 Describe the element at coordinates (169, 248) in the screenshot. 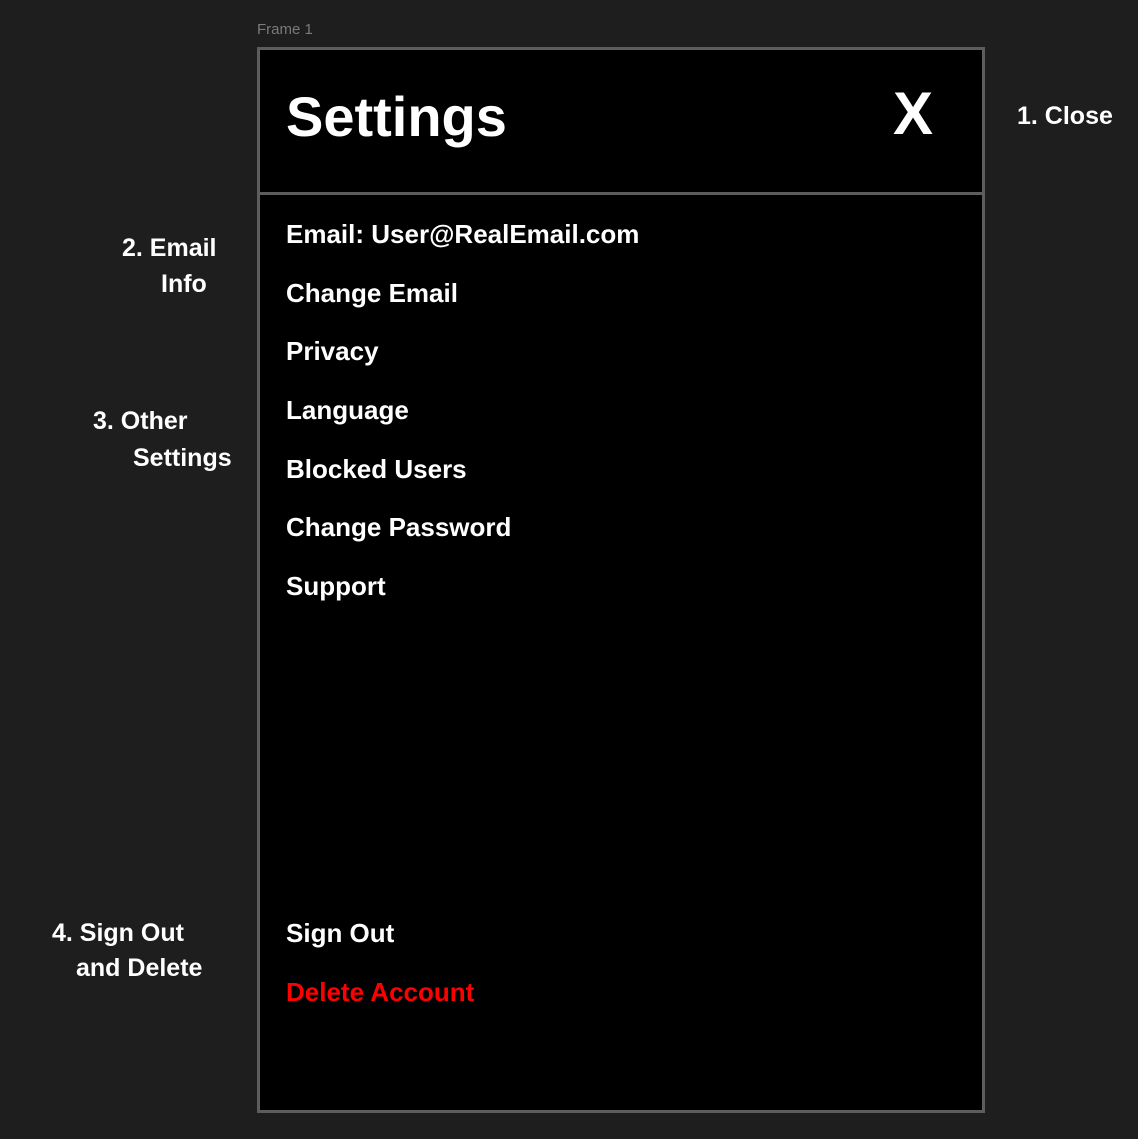

I see `annotation-email-line1: 2. Email` at that location.